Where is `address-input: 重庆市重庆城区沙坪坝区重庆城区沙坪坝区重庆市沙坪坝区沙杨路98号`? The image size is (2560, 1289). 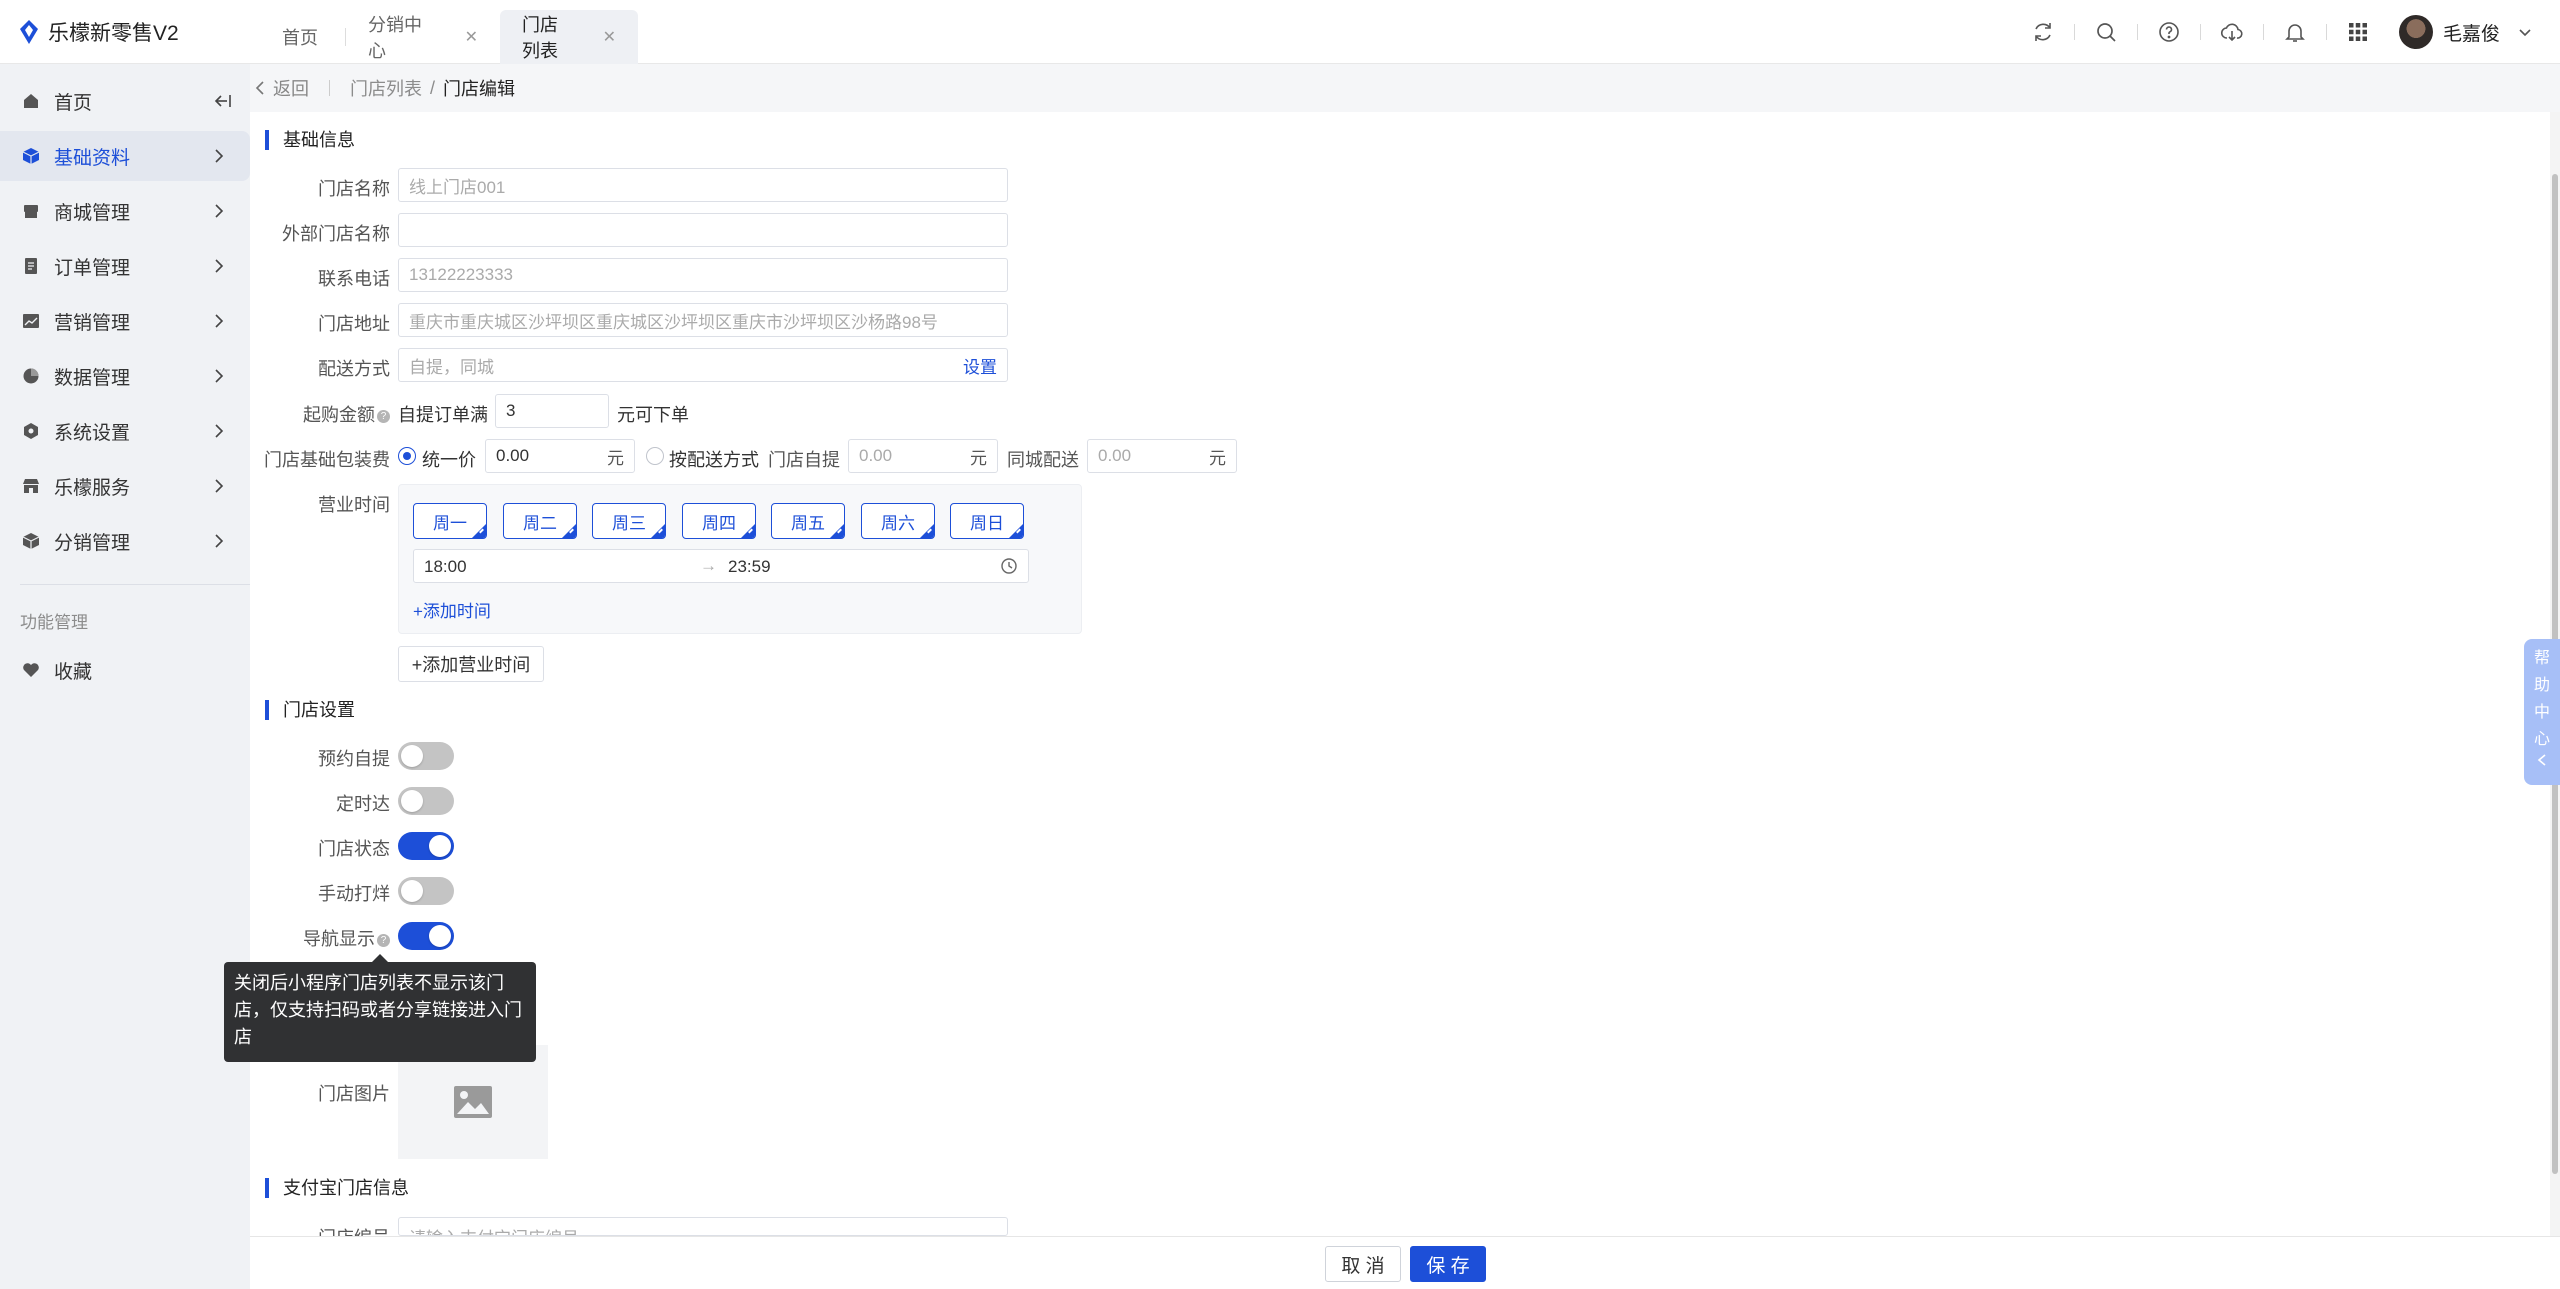 address-input: 重庆市重庆城区沙坪坝区重庆城区沙坪坝区重庆市沙坪坝区沙杨路98号 is located at coordinates (703, 320).